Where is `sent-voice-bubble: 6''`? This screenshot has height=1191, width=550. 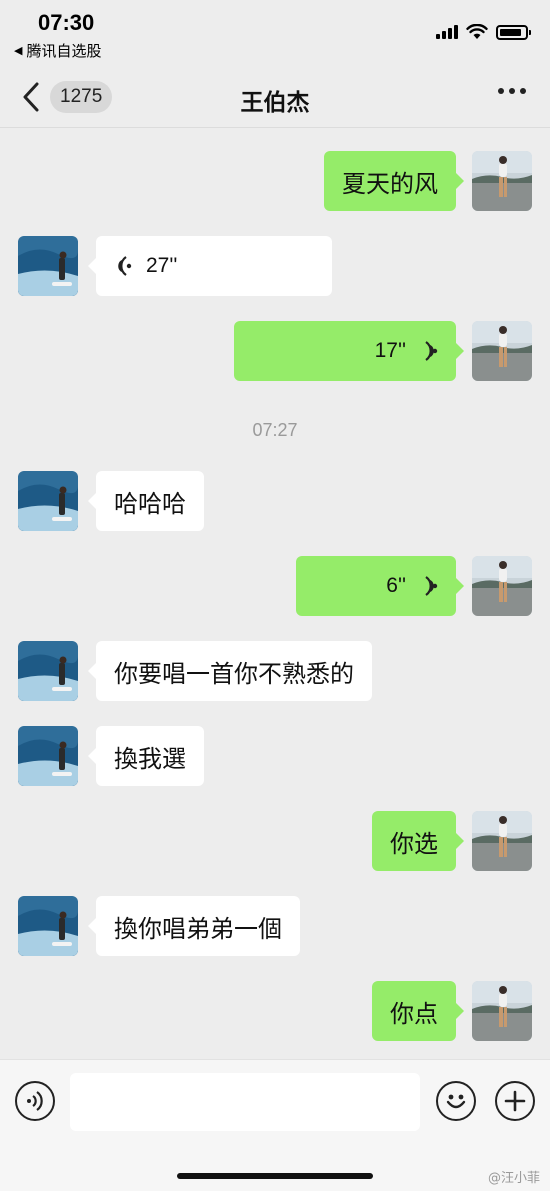 sent-voice-bubble: 6'' is located at coordinates (380, 586).